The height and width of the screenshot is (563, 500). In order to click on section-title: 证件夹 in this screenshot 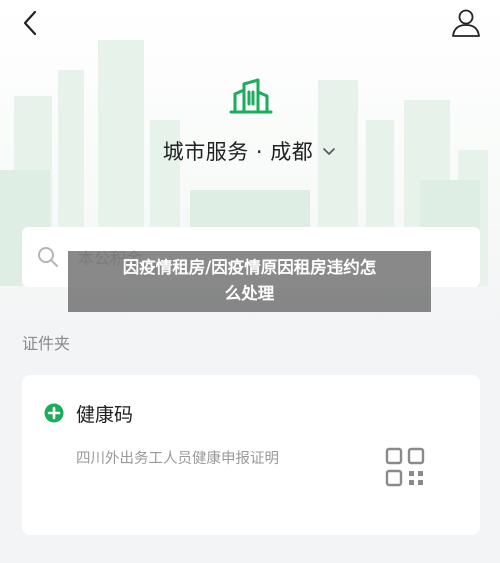, I will do `click(46, 343)`.